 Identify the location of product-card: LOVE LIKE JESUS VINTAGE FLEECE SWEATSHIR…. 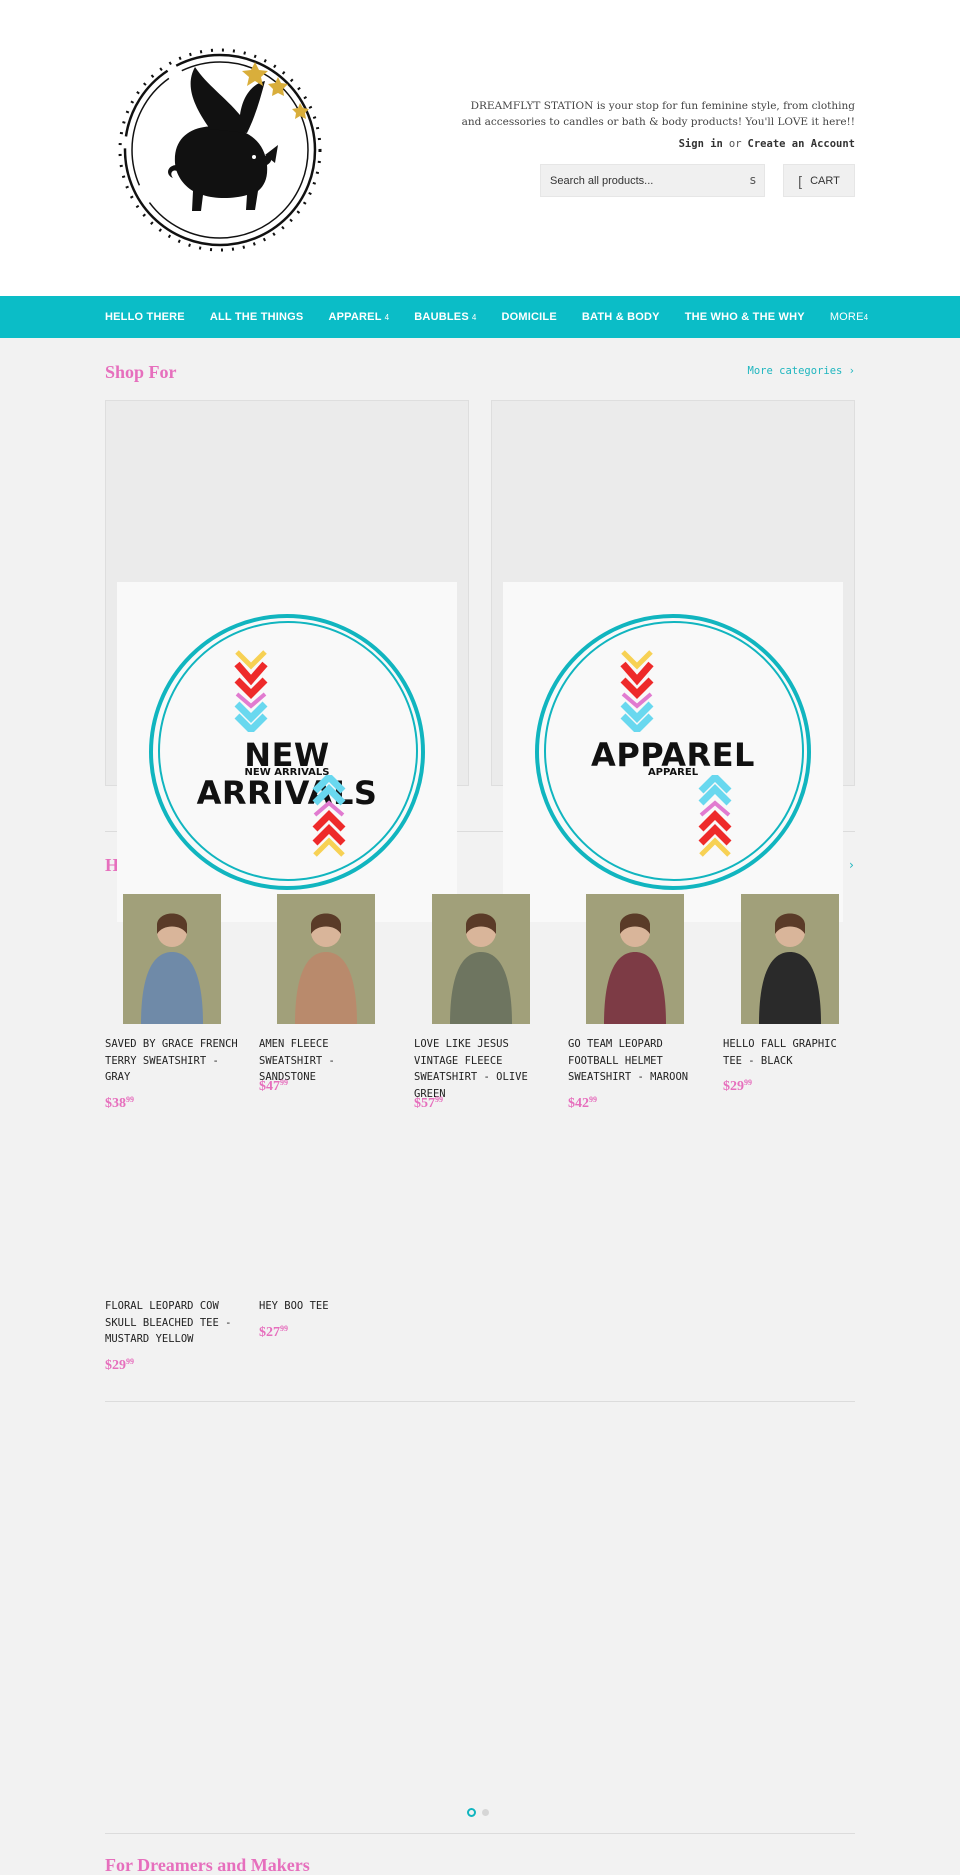
(481, 1002).